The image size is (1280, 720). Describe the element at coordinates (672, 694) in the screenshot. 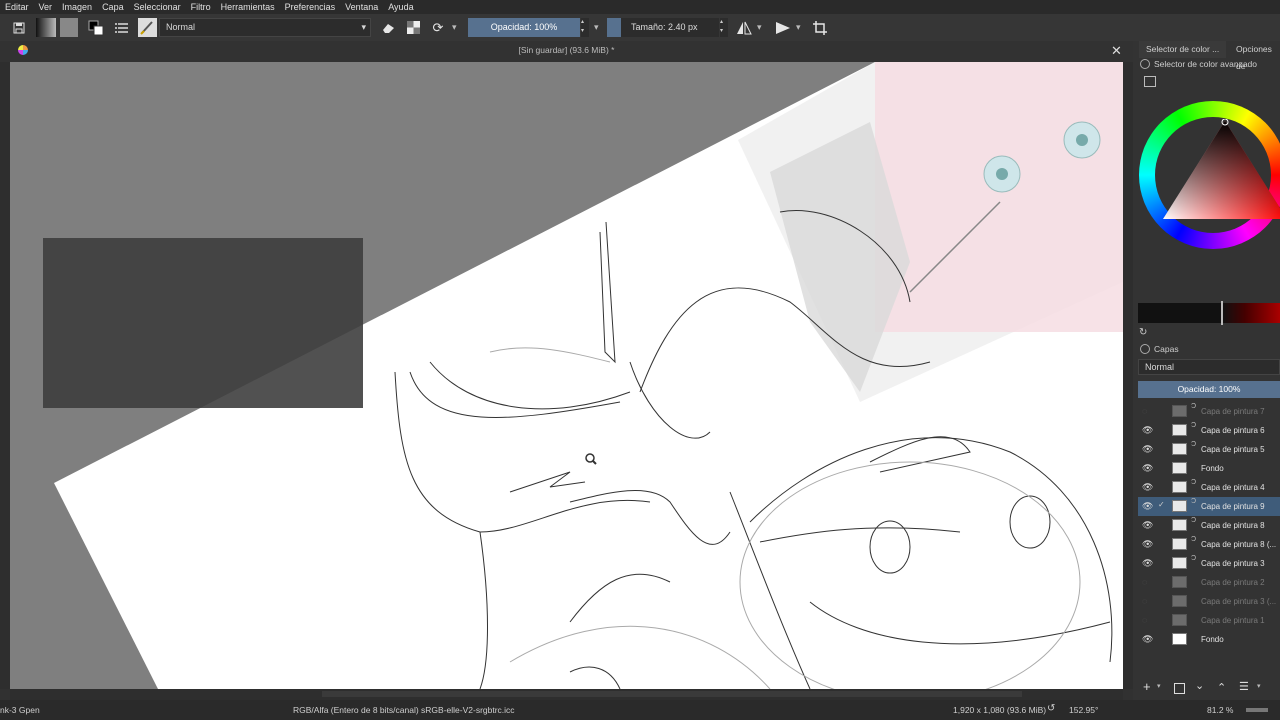

I see `scrollbar-thumb` at that location.